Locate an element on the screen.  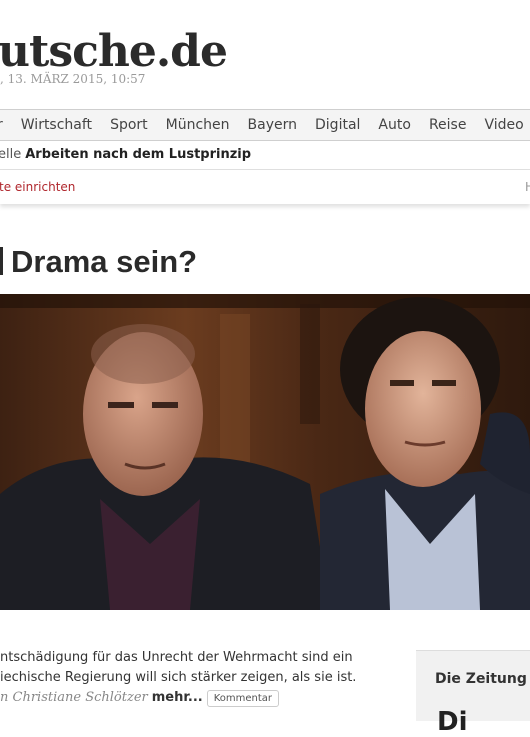
article-headline: Drama sein? is located at coordinates (98, 262).